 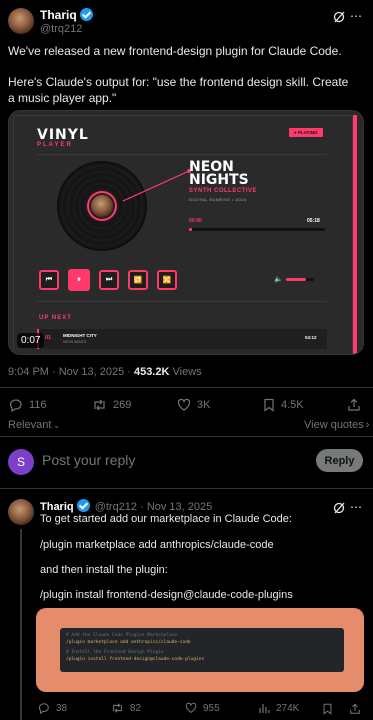 I want to click on view-quotes-link: View quotes ›, so click(x=336, y=425).